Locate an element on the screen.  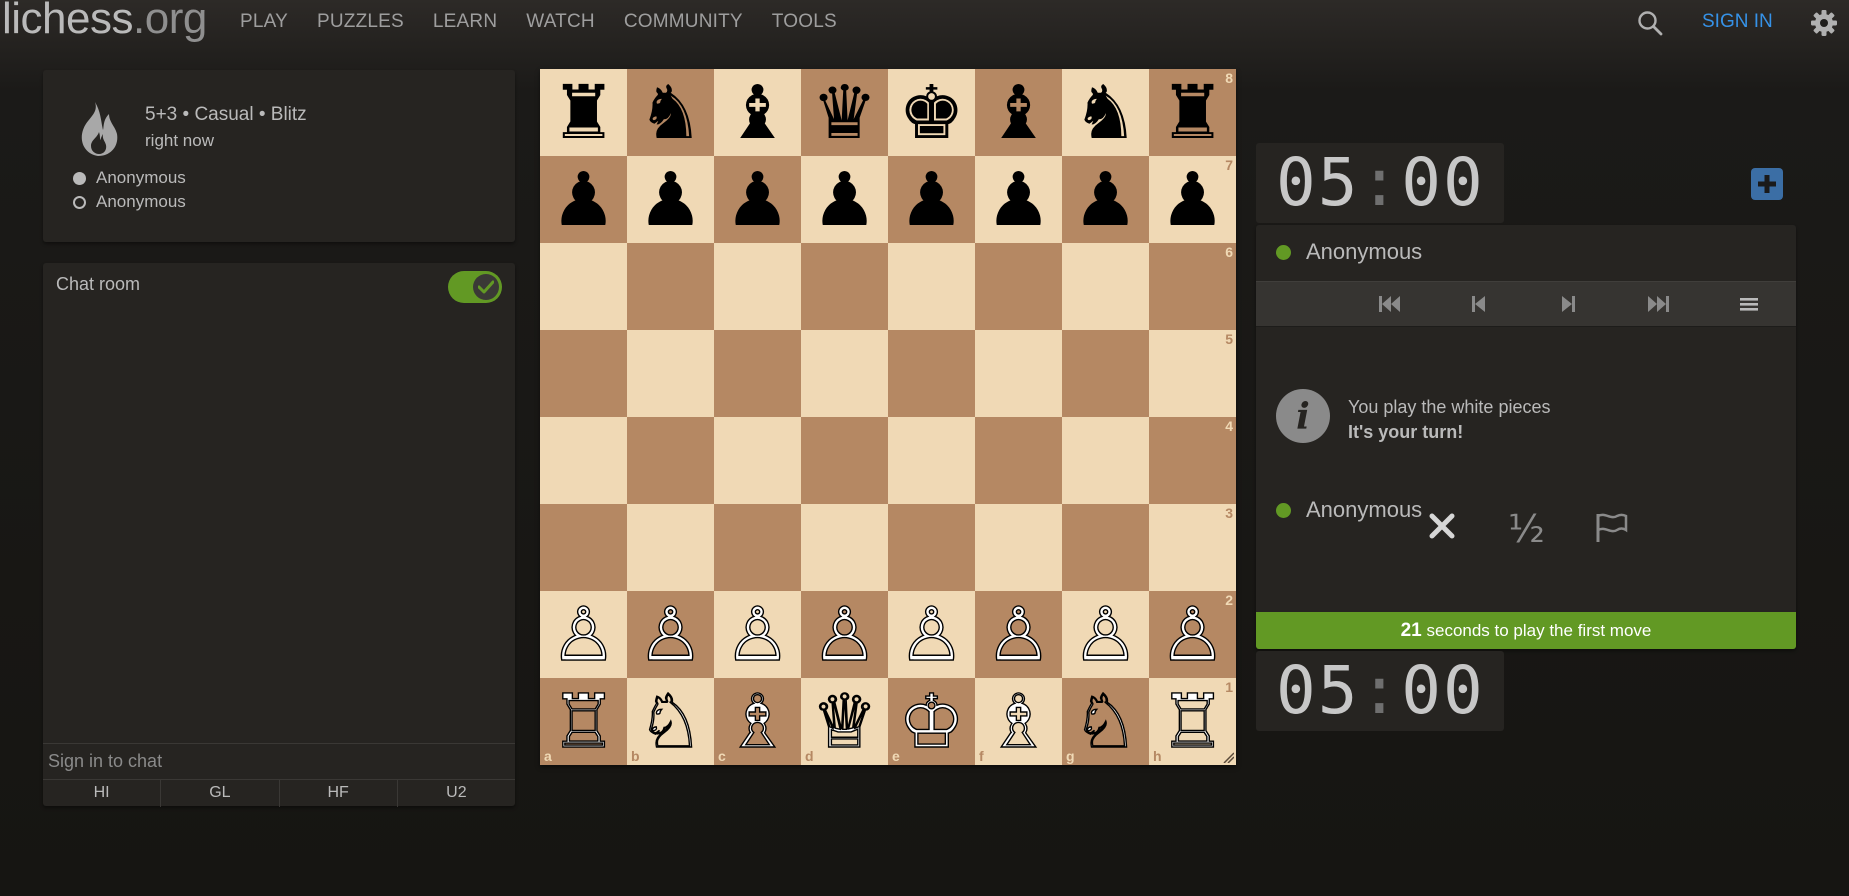
square-d4 is located at coordinates (844, 460).